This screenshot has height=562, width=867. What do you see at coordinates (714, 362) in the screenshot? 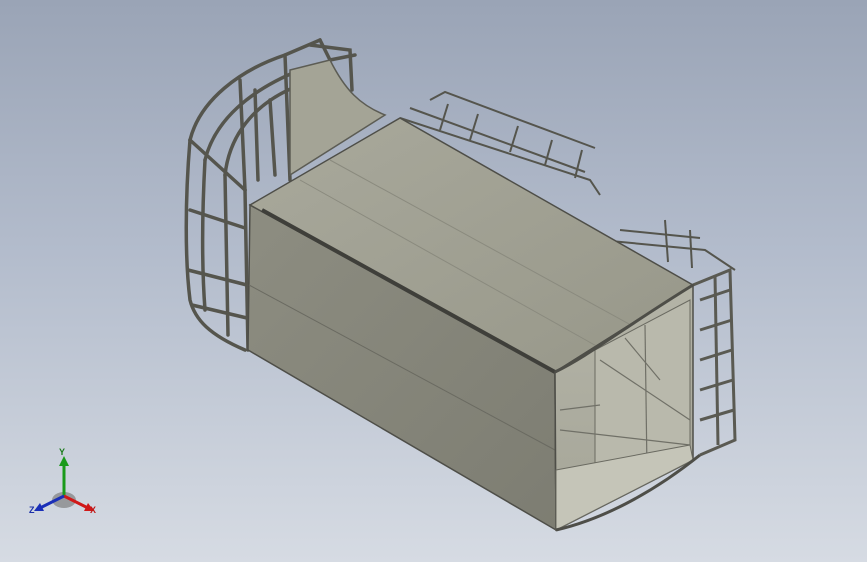
I see `rear-end-frame` at bounding box center [714, 362].